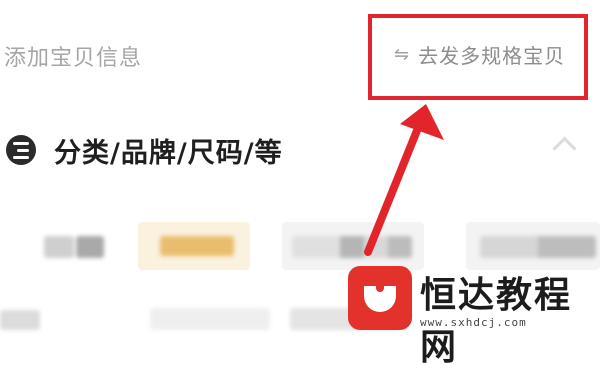 The image size is (600, 370). What do you see at coordinates (73, 58) in the screenshot?
I see `page-title: 添加宝贝信息` at bounding box center [73, 58].